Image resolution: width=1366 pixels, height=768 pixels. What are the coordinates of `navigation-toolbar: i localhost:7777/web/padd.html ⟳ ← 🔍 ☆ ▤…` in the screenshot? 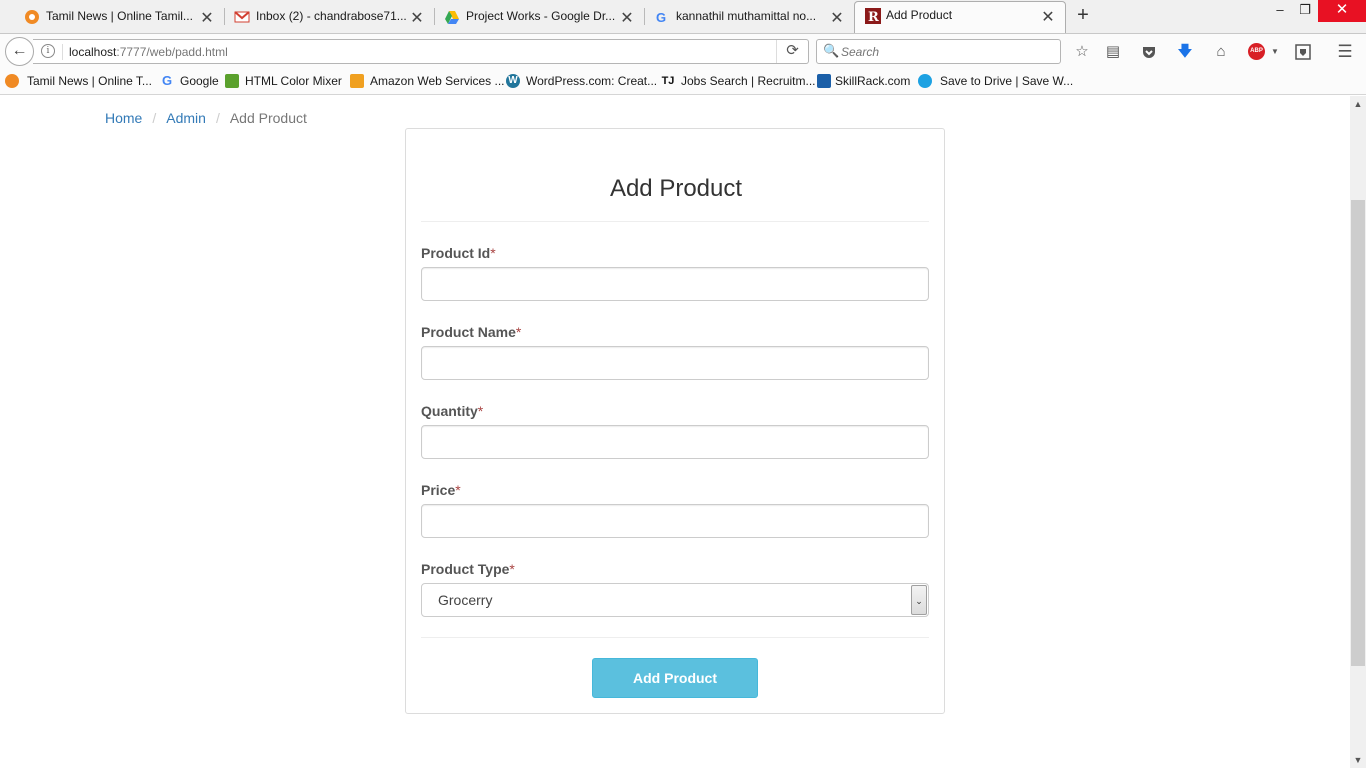 It's located at (683, 50).